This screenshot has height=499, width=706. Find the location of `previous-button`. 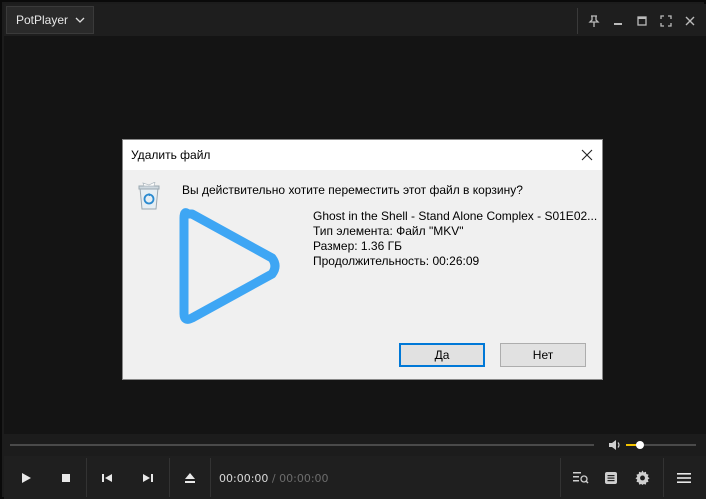

previous-button is located at coordinates (107, 477).